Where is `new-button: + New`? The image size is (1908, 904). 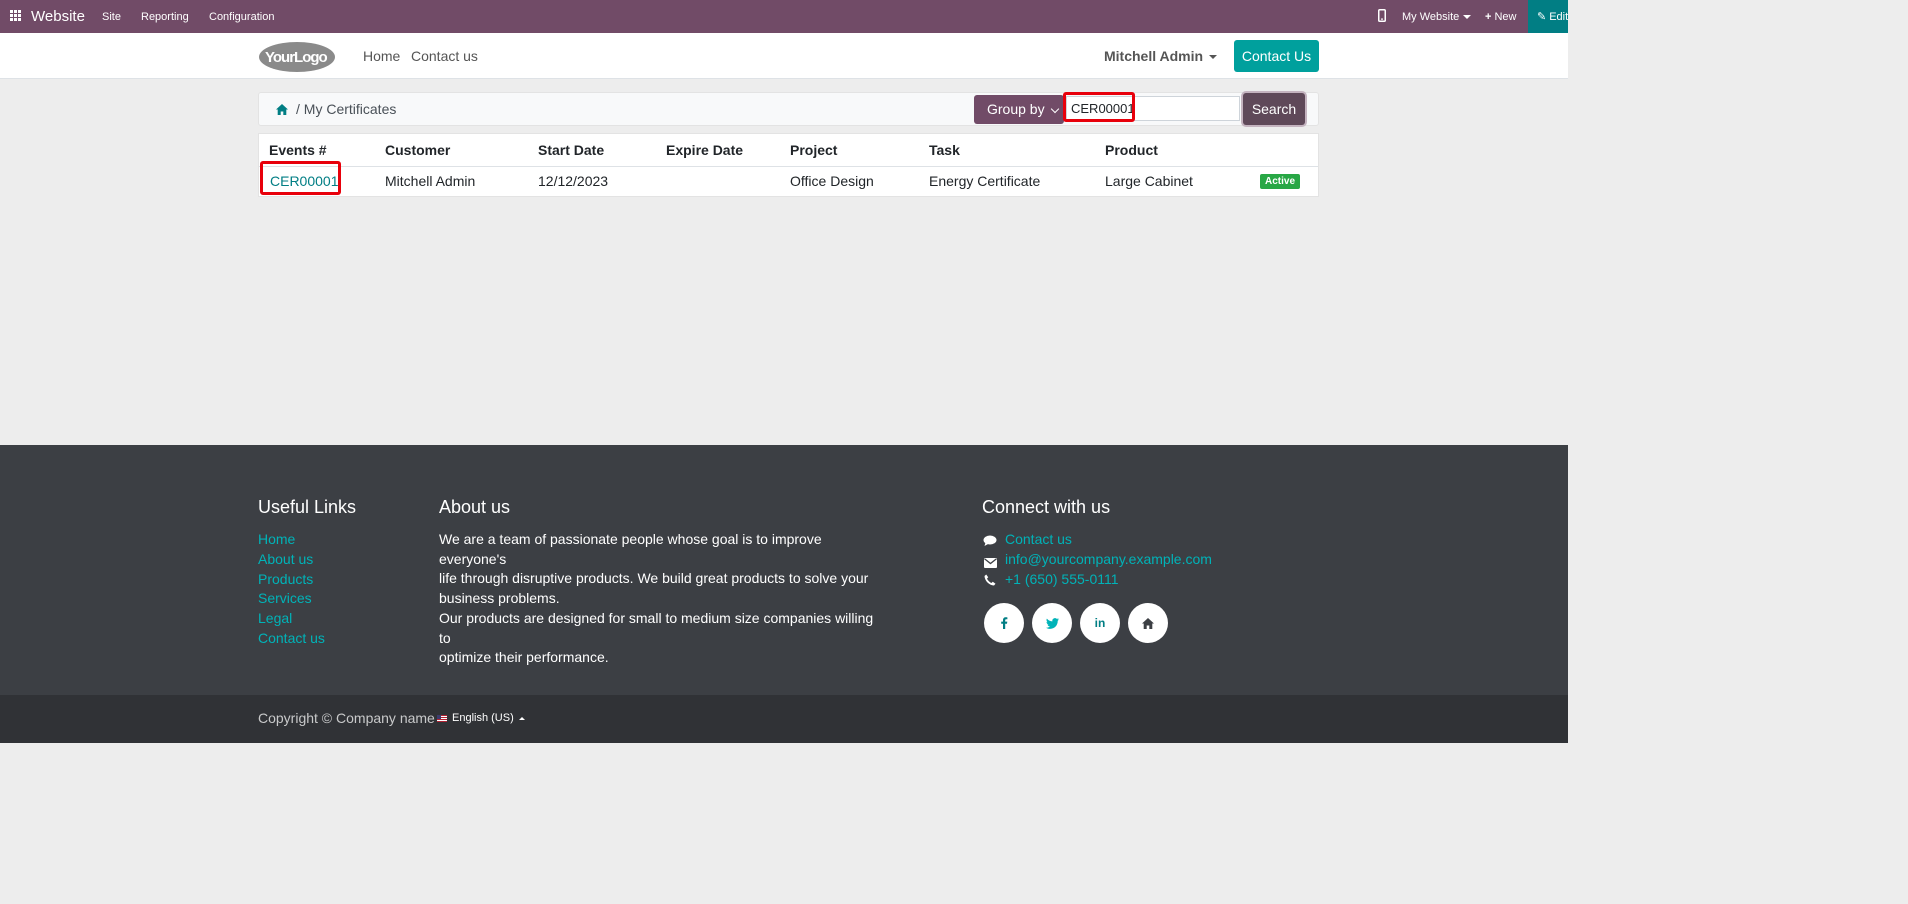
new-button: + New is located at coordinates (1500, 17).